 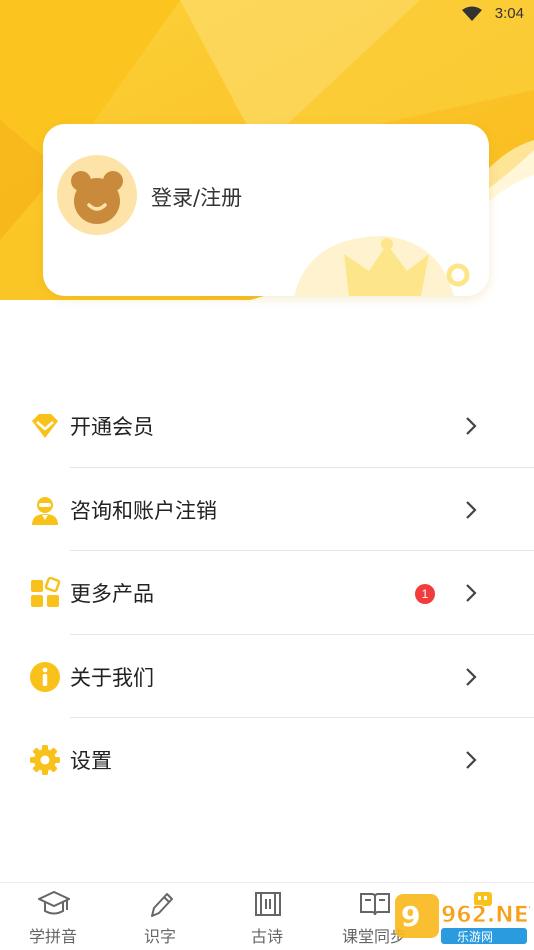 What do you see at coordinates (485, 915) in the screenshot?
I see `svg-text: 962.NET` at bounding box center [485, 915].